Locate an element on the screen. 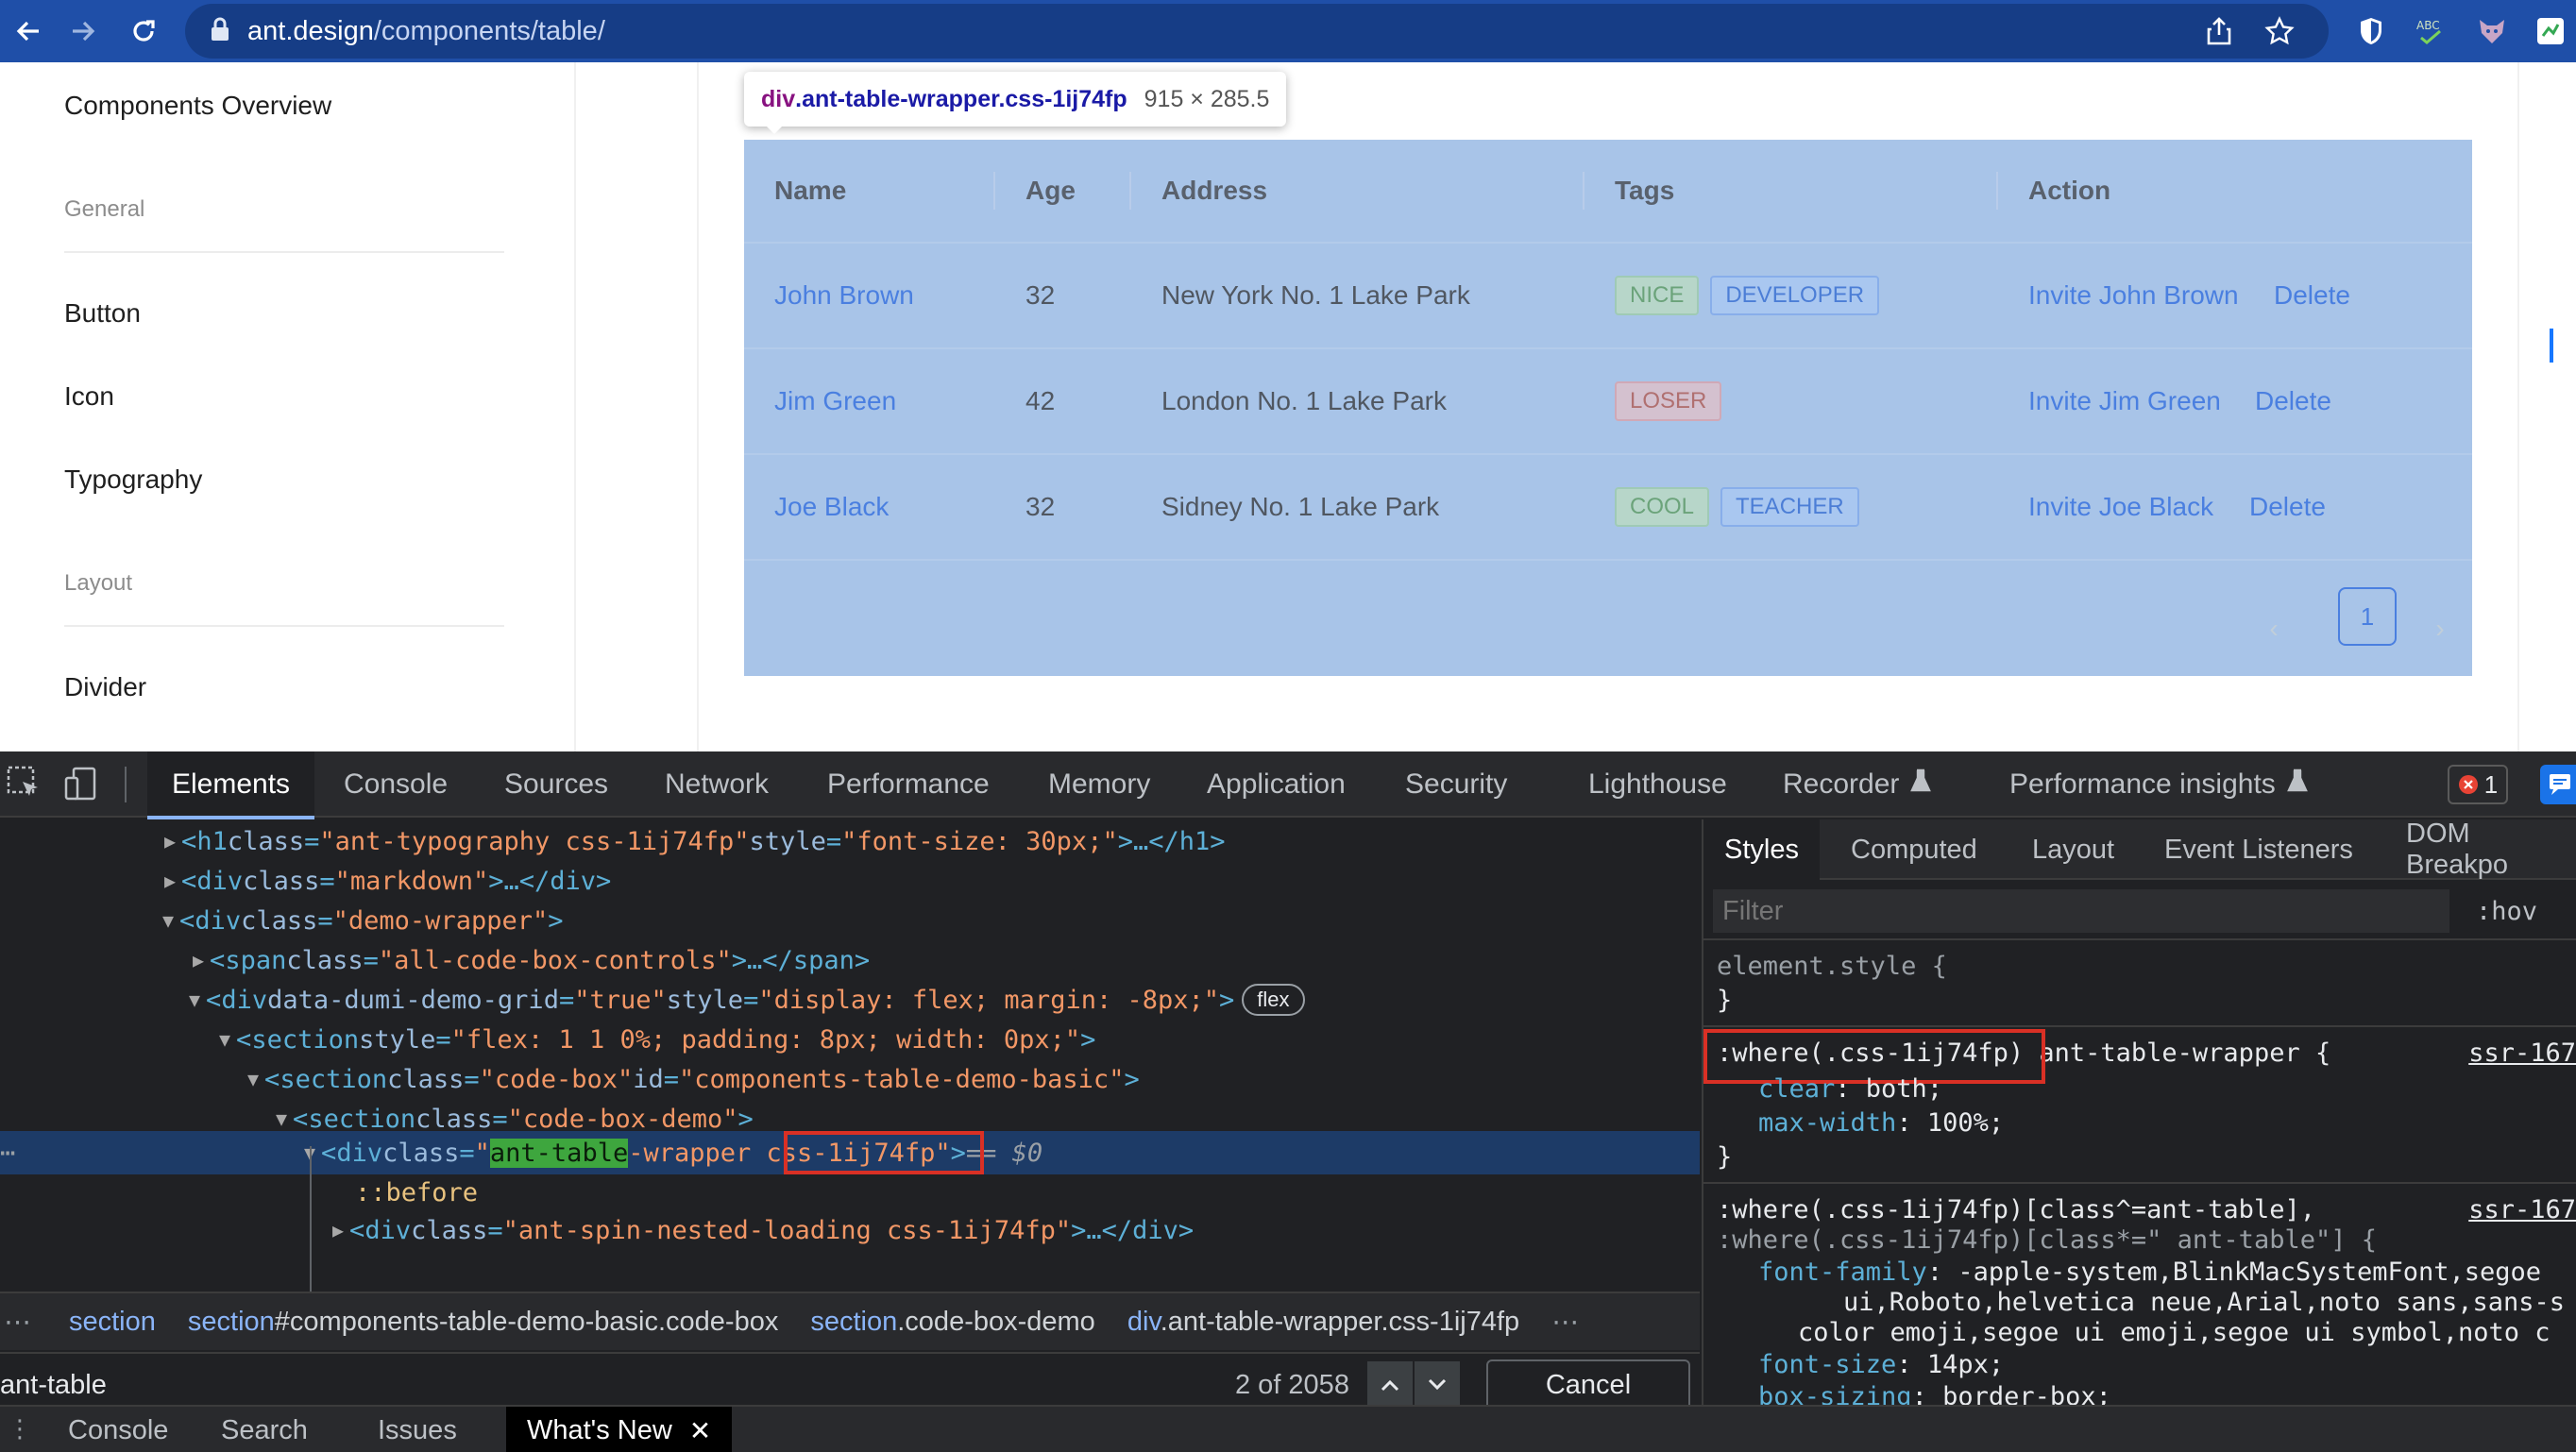  tab-elements: Elements is located at coordinates (231, 785).